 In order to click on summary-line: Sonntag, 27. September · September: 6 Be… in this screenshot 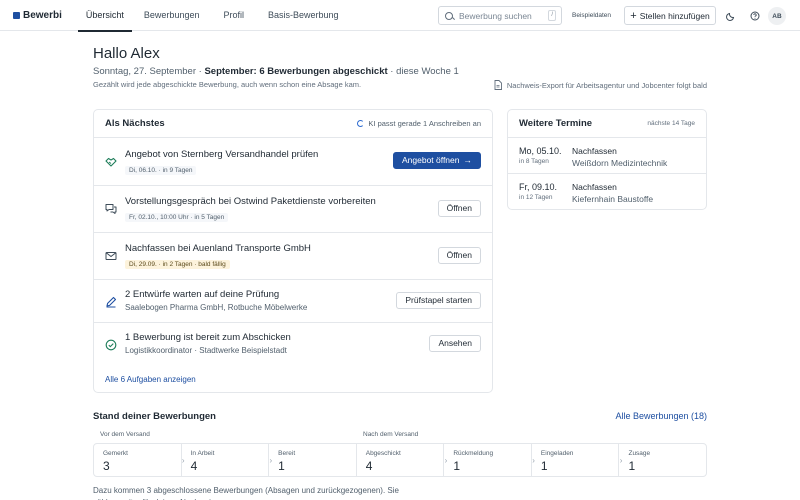, I will do `click(276, 71)`.